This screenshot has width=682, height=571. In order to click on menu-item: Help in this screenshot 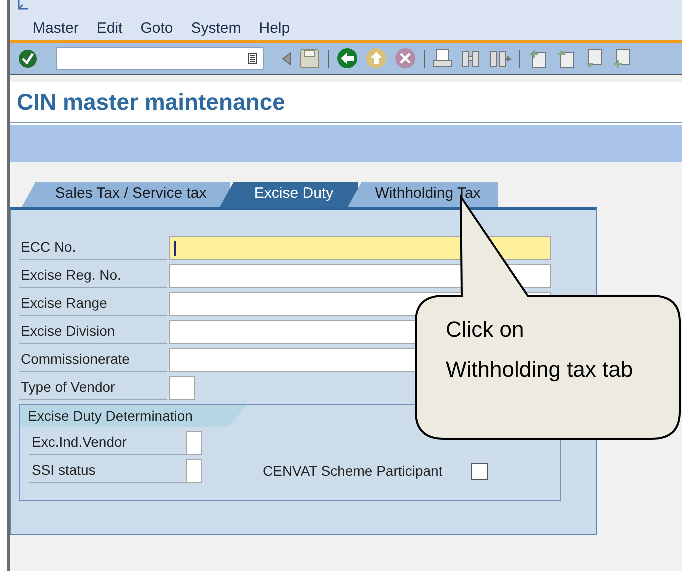, I will do `click(274, 29)`.